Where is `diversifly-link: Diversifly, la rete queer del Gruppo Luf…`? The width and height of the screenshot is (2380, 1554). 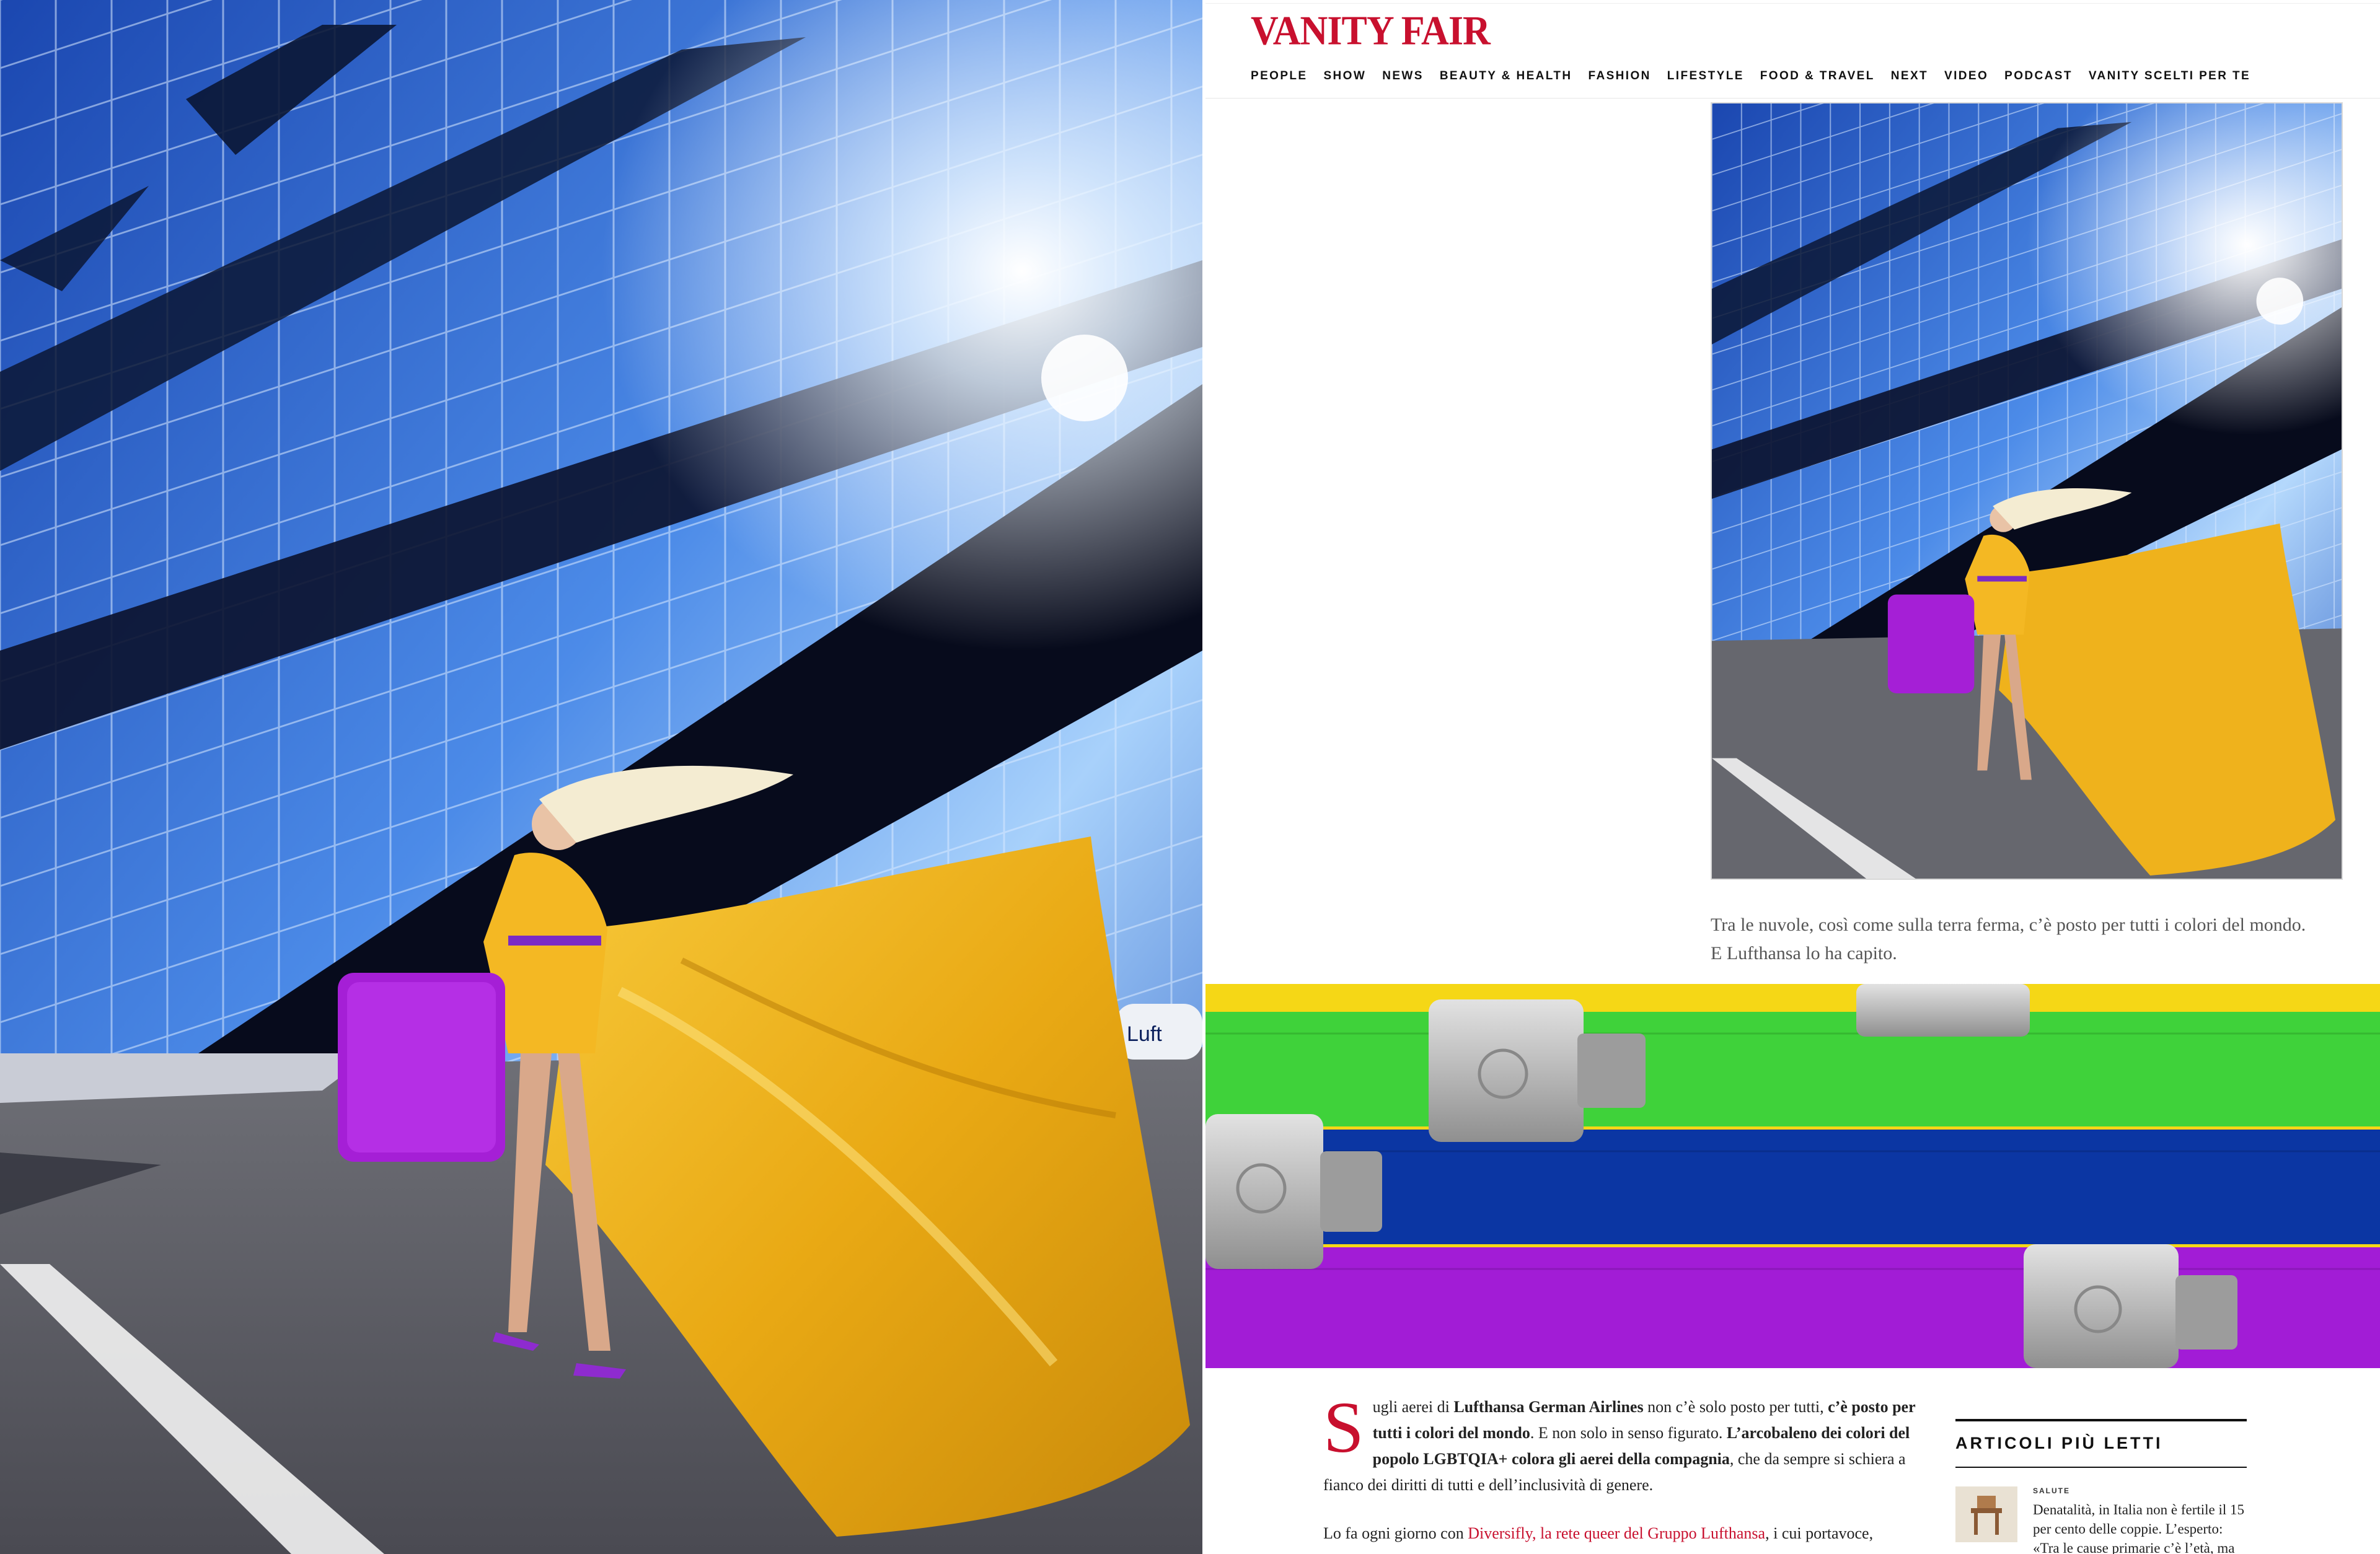
diversifly-link: Diversifly, la rete queer del Gruppo Luf… is located at coordinates (1616, 1533).